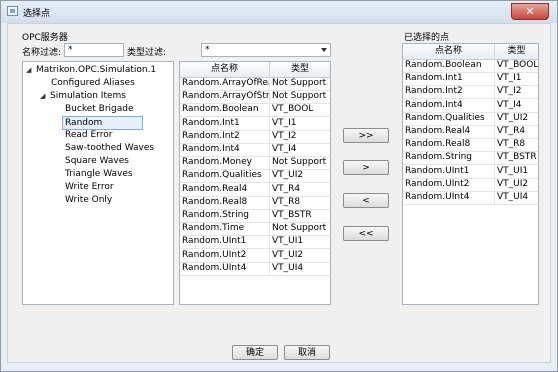 Image resolution: width=558 pixels, height=372 pixels. I want to click on point-name-cell: Random.Money, so click(225, 163).